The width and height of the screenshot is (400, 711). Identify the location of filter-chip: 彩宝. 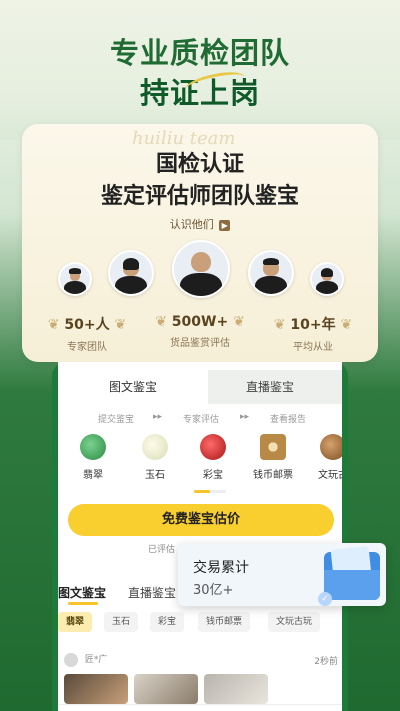
(167, 622).